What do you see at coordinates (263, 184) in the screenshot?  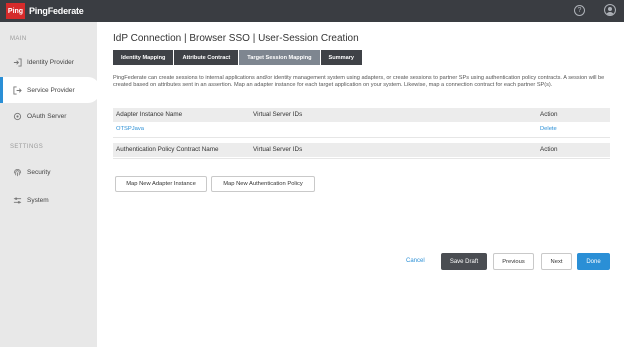 I see `map-new-authentication-policy-button: Map New Authentication Policy` at bounding box center [263, 184].